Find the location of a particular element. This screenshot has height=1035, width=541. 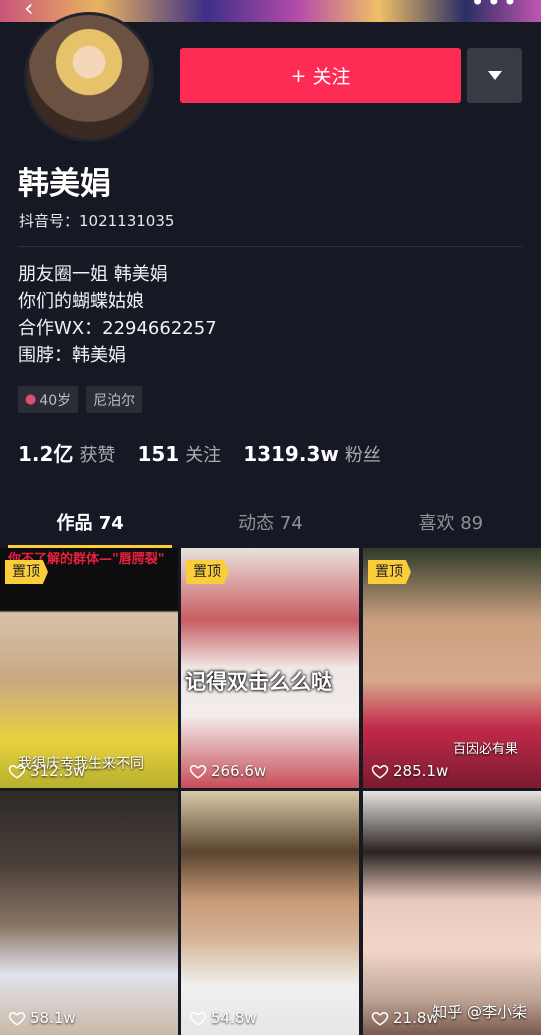

video-thumbnail: 21.8w is located at coordinates (452, 913).